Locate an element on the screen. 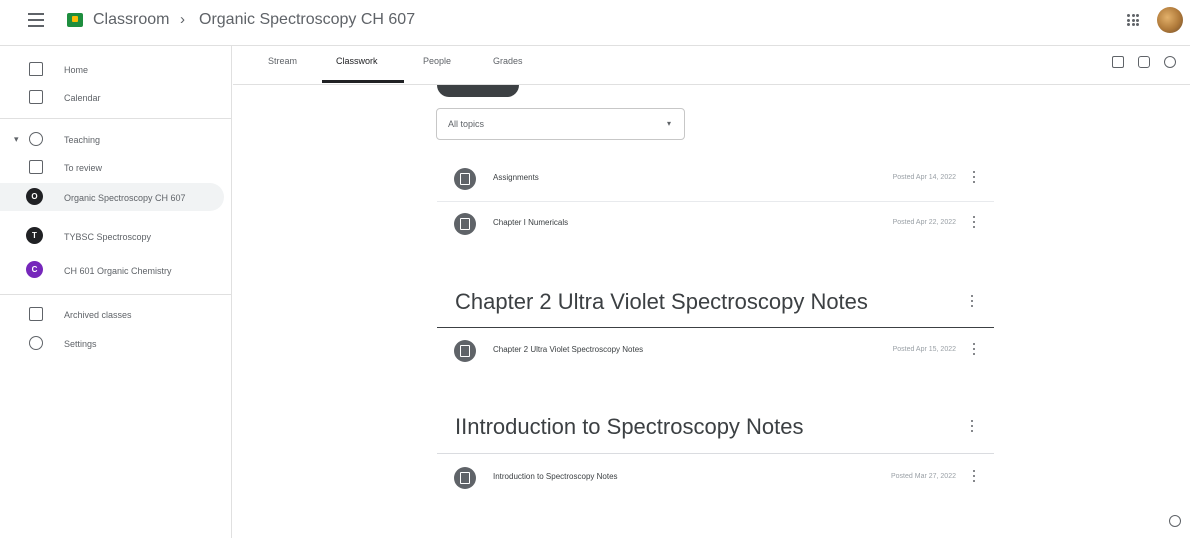  sidebar-item-home: Home is located at coordinates (112, 69).